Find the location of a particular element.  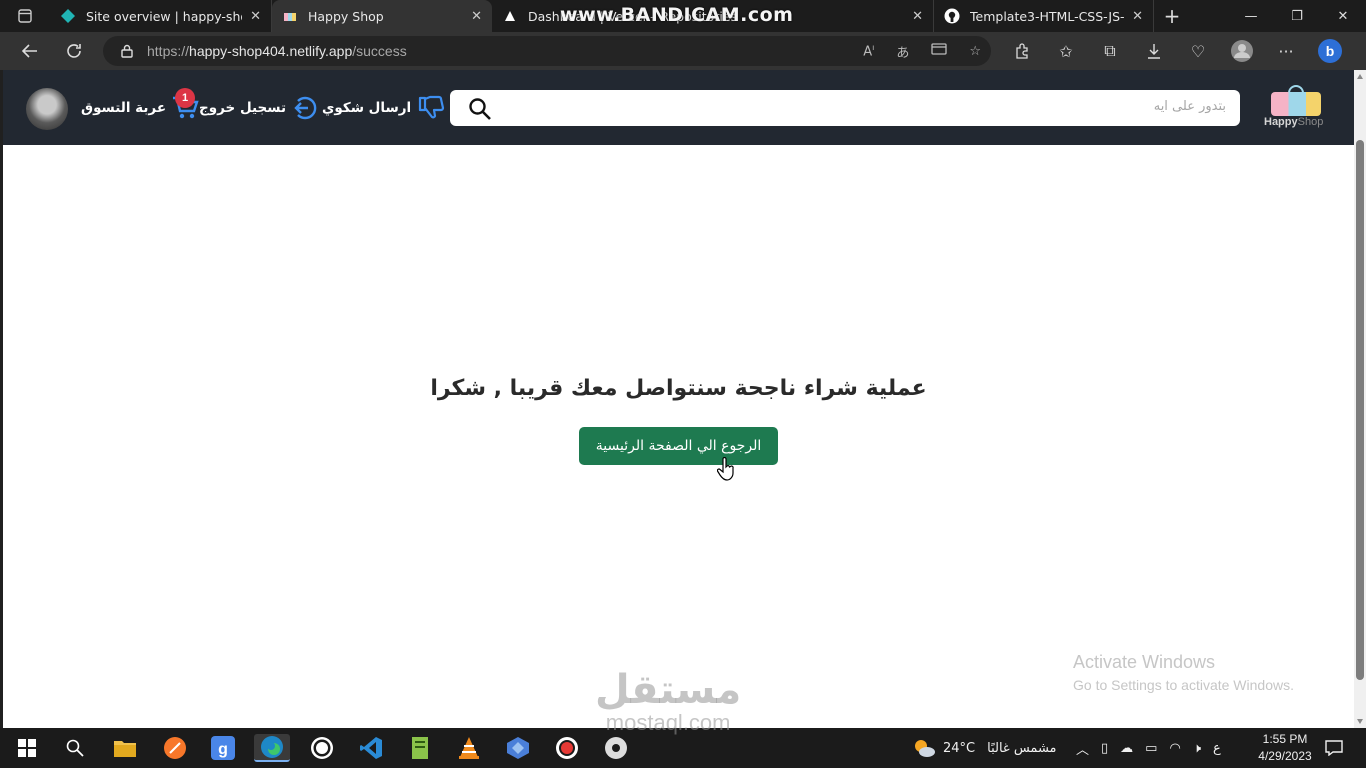

profile-icon is located at coordinates (1242, 51).